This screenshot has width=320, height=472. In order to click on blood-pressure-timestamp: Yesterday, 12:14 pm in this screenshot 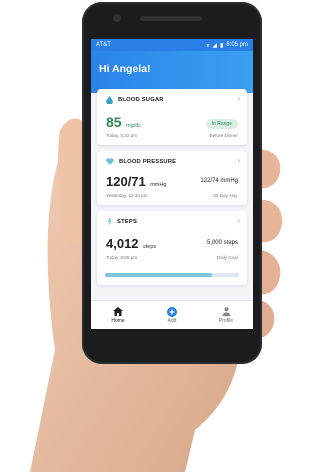, I will do `click(127, 195)`.